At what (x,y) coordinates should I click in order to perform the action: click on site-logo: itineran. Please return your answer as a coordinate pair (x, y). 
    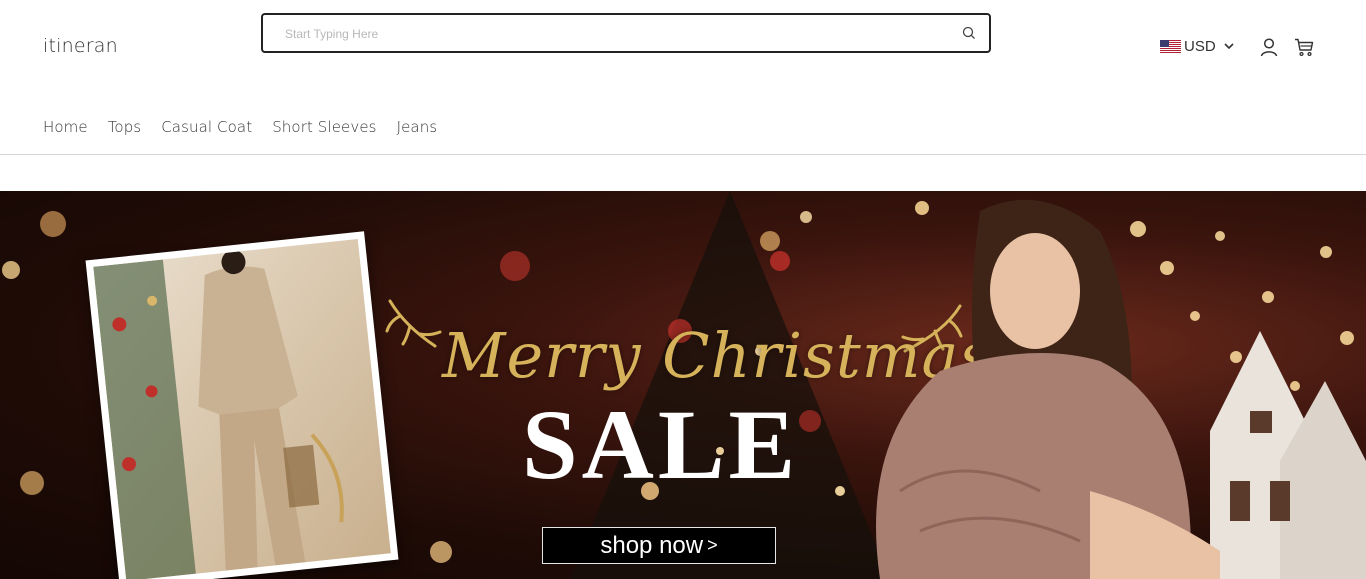
    Looking at the image, I should click on (80, 46).